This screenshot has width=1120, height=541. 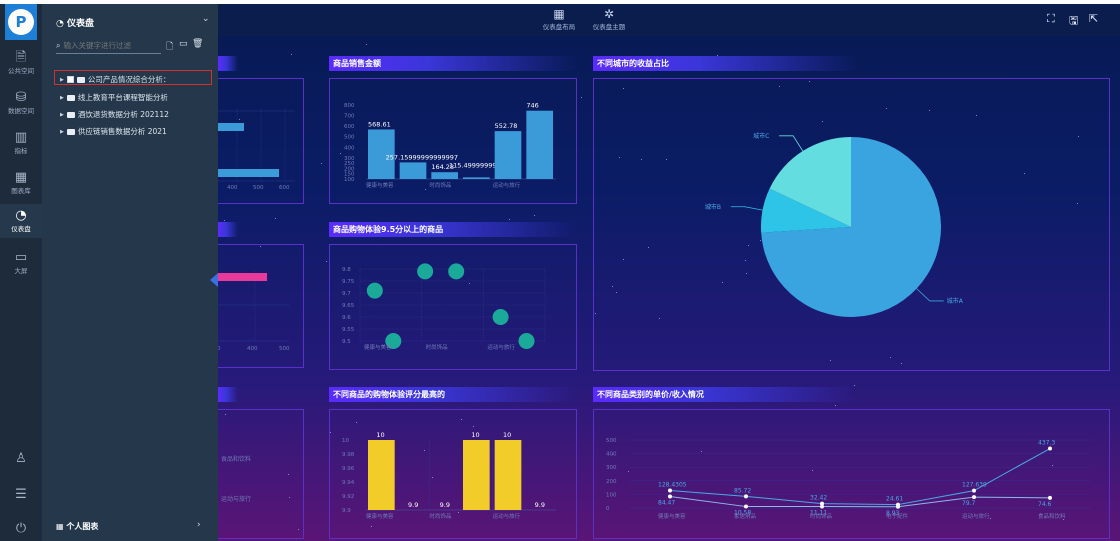 I want to click on y-tick-label: 250, so click(x=349, y=164).